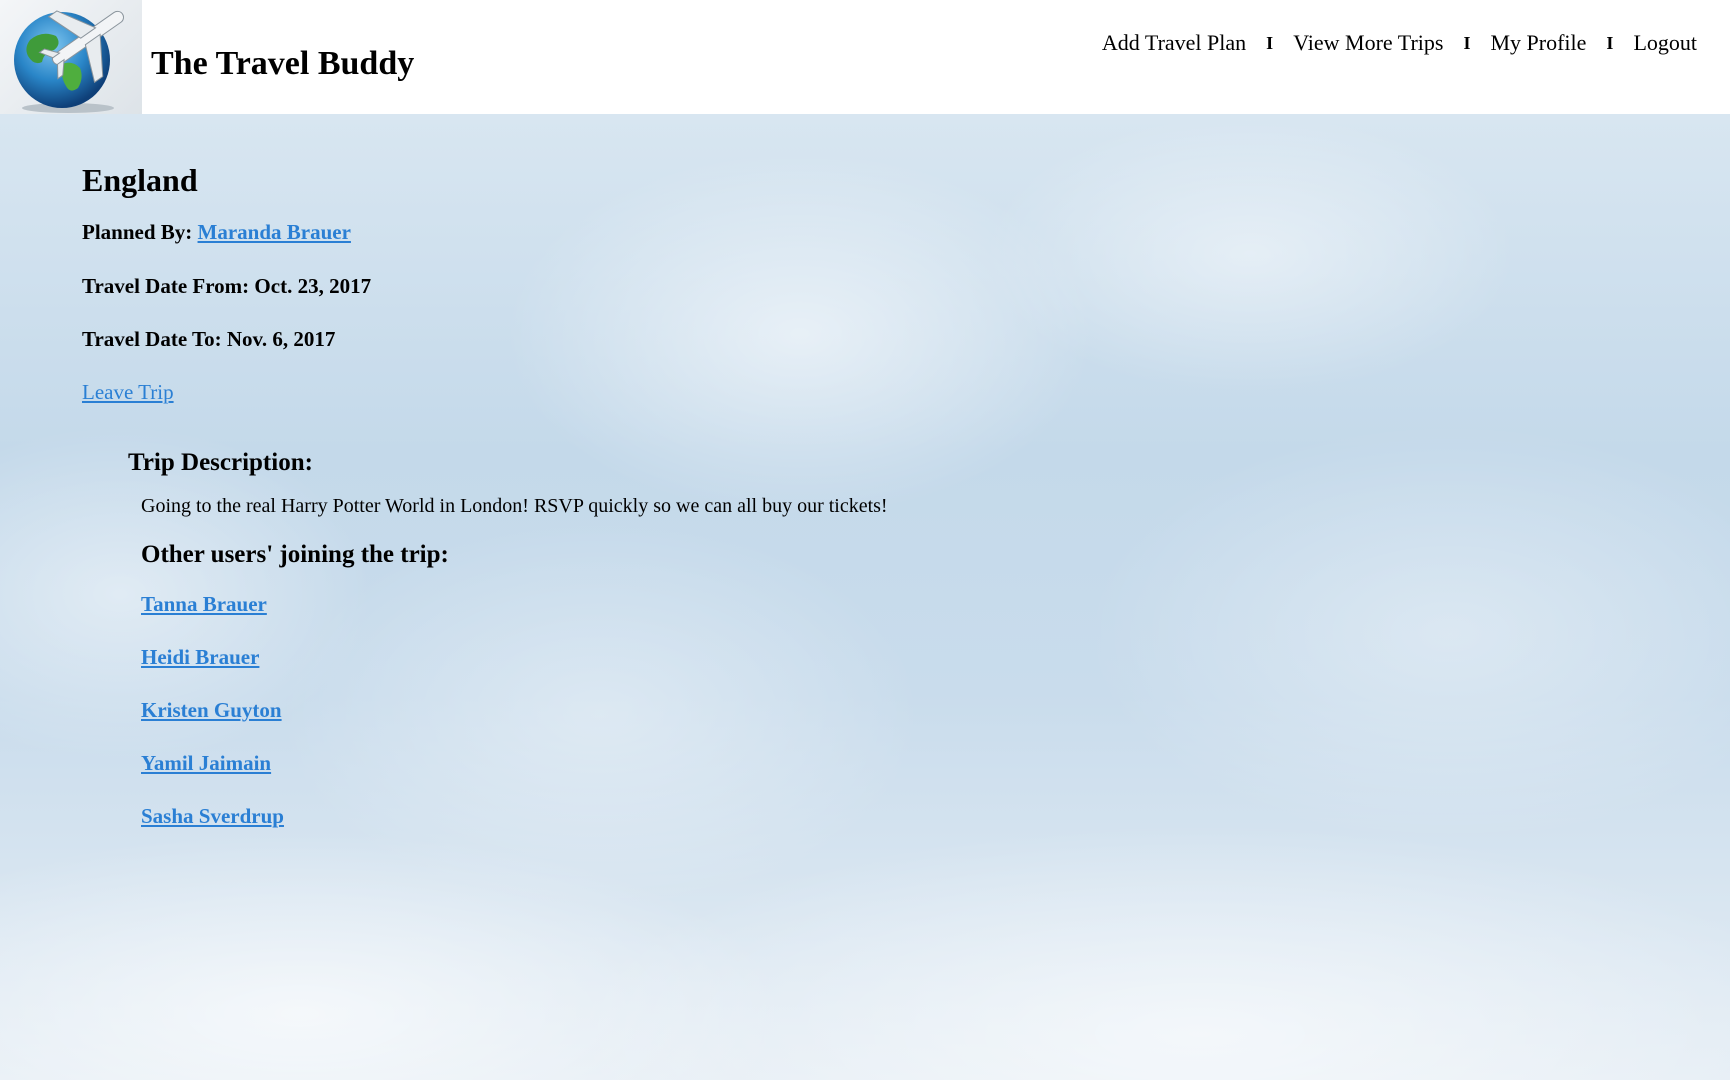  I want to click on list-item: Kristen Guyton, so click(521, 710).